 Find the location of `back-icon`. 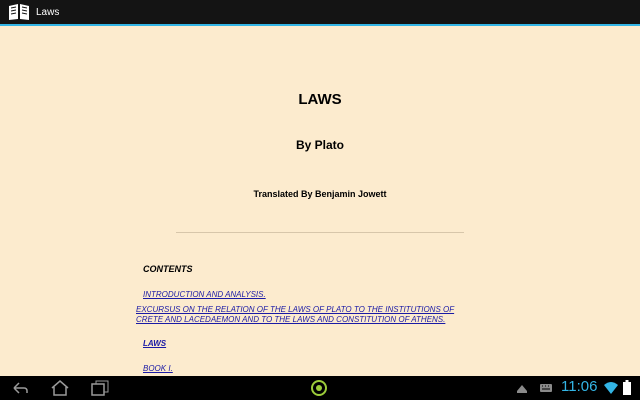

back-icon is located at coordinates (20, 388).